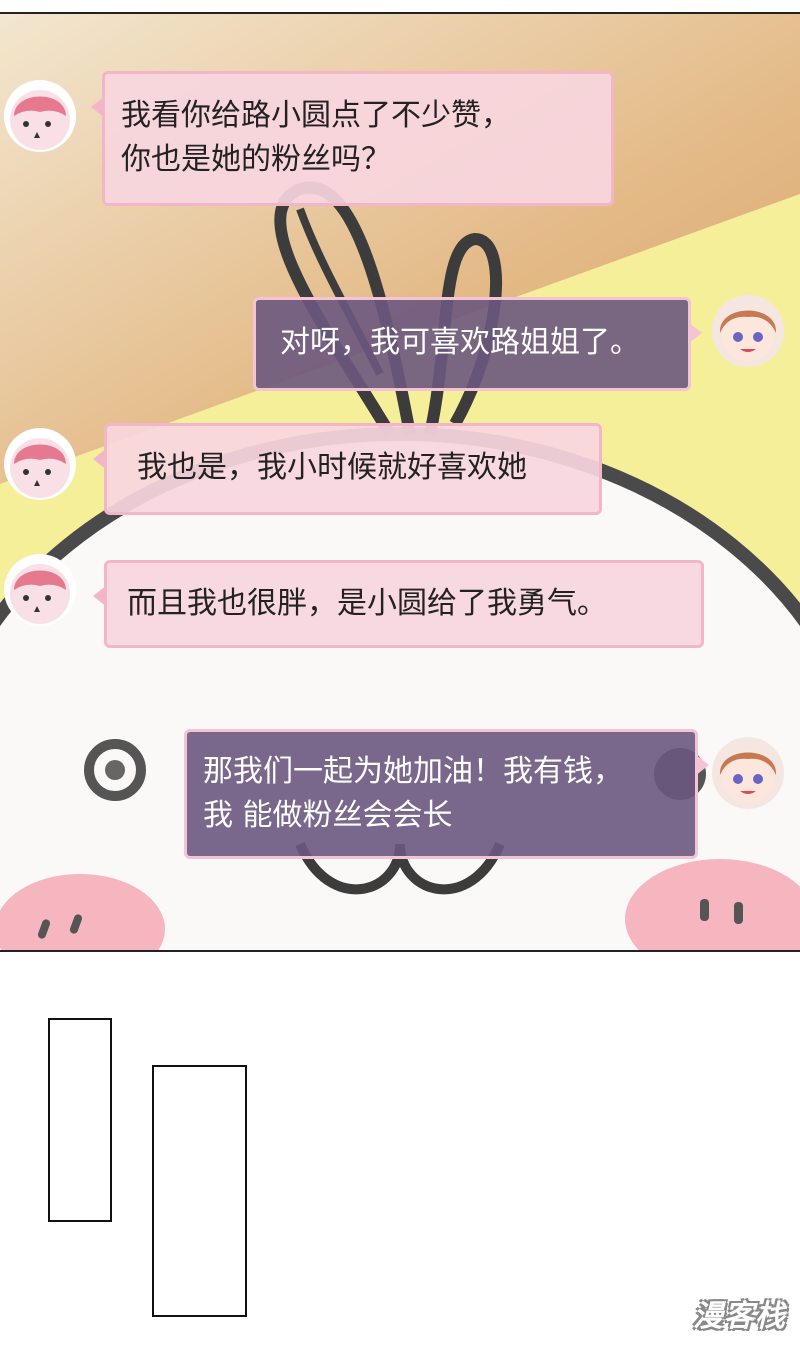  What do you see at coordinates (352, 138) in the screenshot?
I see `message-bubble-1: 我看你给路小圆点了不少赞， 你也是她的粉丝吗？` at bounding box center [352, 138].